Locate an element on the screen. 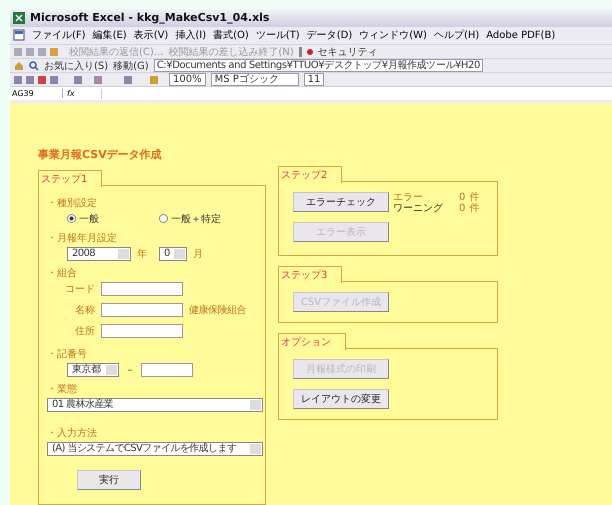 This screenshot has width=612, height=505. search-icon is located at coordinates (34, 65).